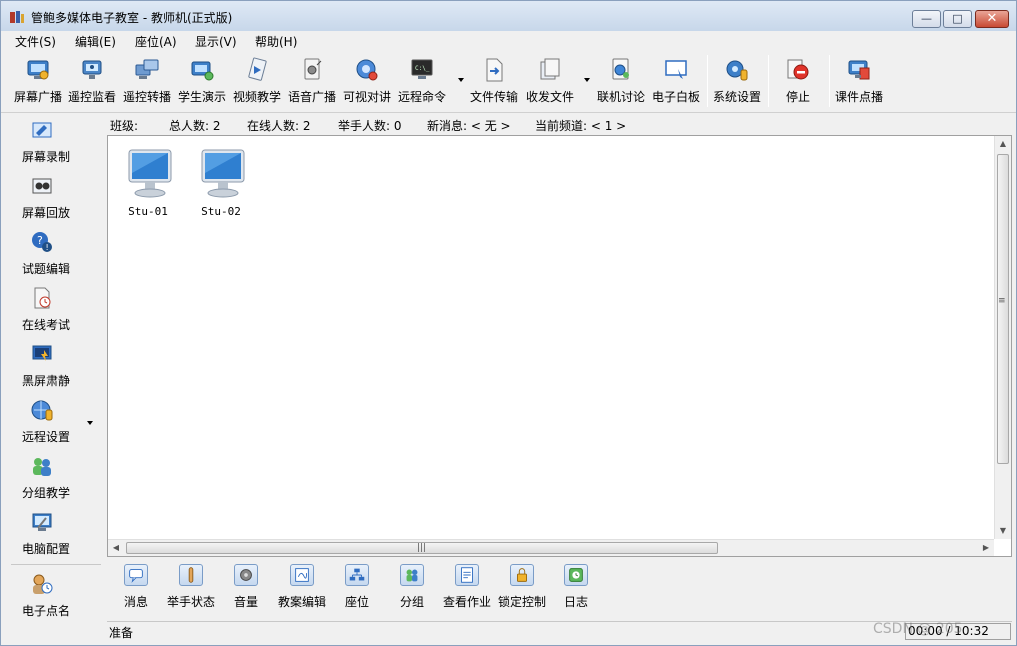 The image size is (1017, 646). I want to click on student-computer: Stu-02, so click(221, 183).